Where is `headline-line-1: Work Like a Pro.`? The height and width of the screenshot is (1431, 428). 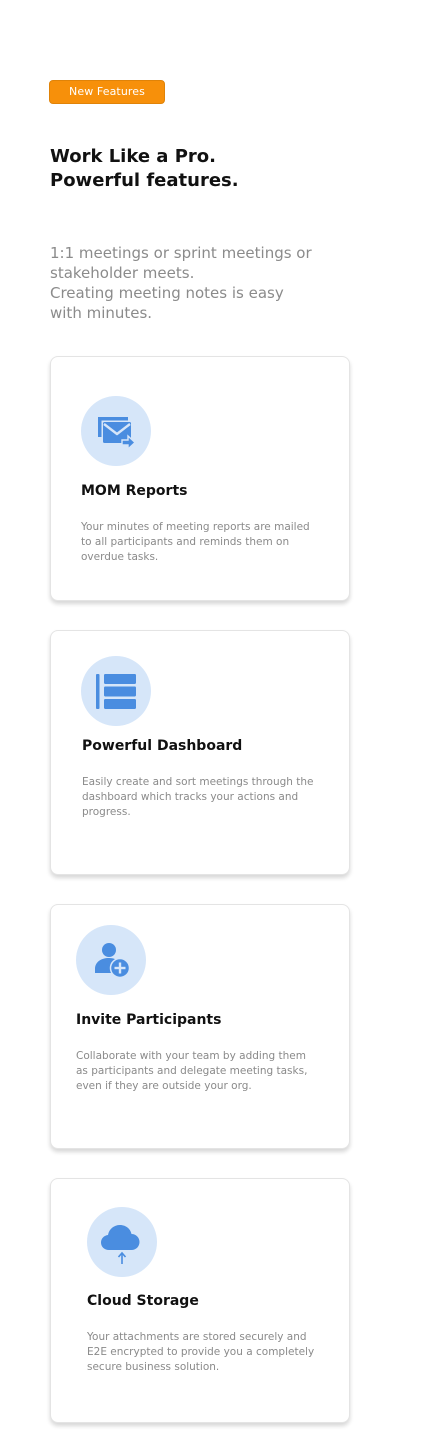 headline-line-1: Work Like a Pro. is located at coordinates (133, 156).